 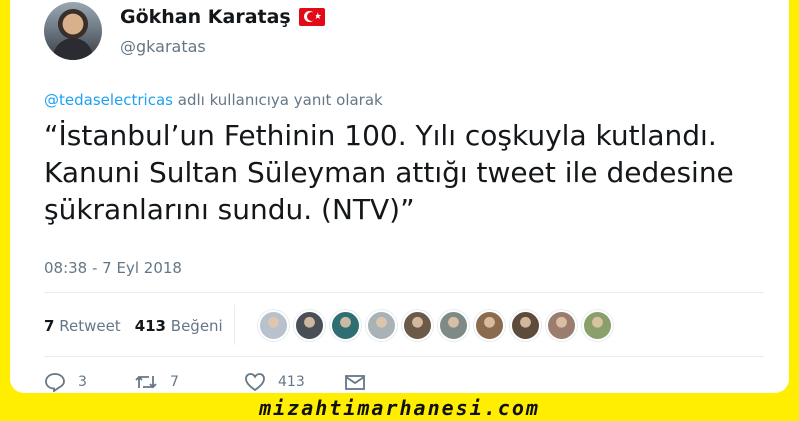 What do you see at coordinates (205, 17) in the screenshot?
I see `display-name: Gökhan Karataş` at bounding box center [205, 17].